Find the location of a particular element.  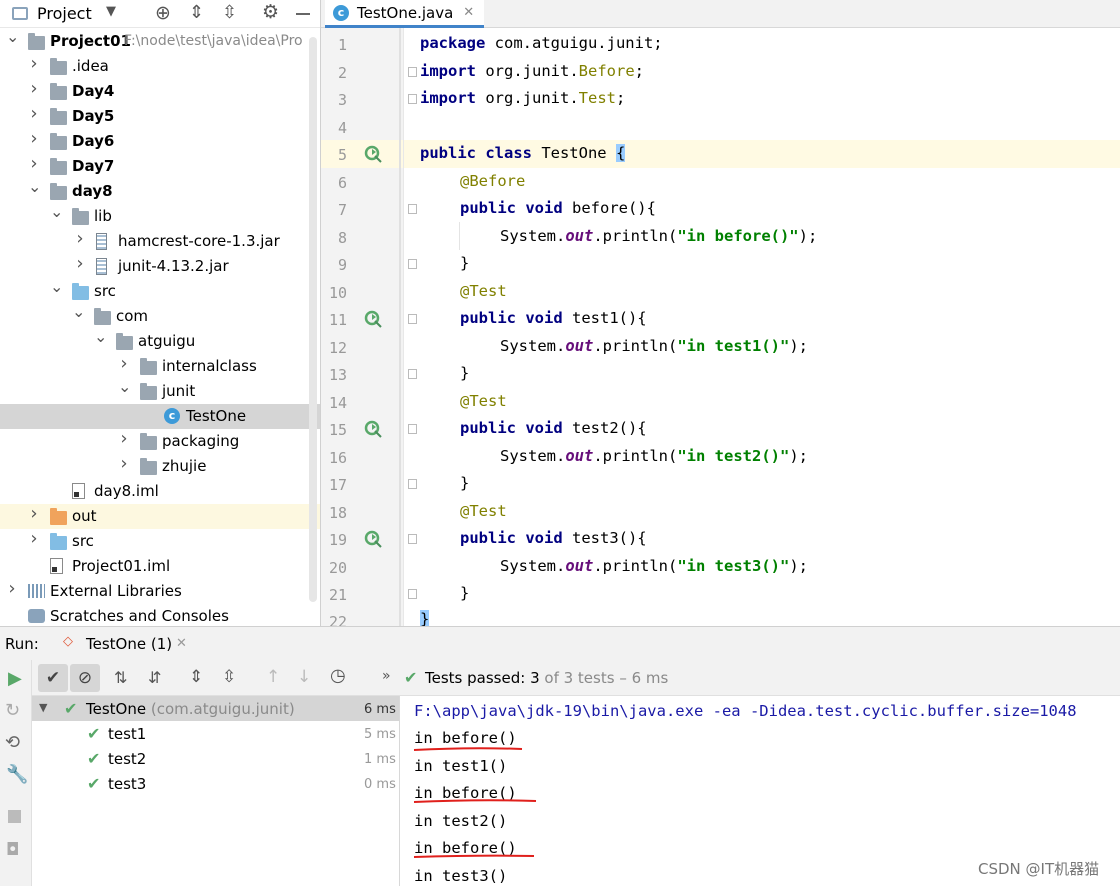

tree-item-src: › src is located at coordinates (160, 541).